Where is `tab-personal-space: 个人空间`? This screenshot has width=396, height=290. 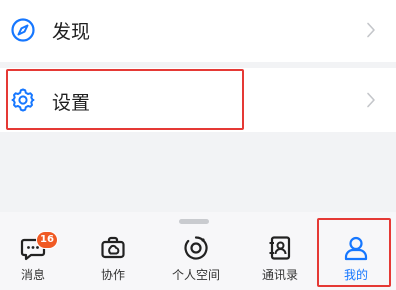 tab-personal-space: 个人空间 is located at coordinates (196, 258).